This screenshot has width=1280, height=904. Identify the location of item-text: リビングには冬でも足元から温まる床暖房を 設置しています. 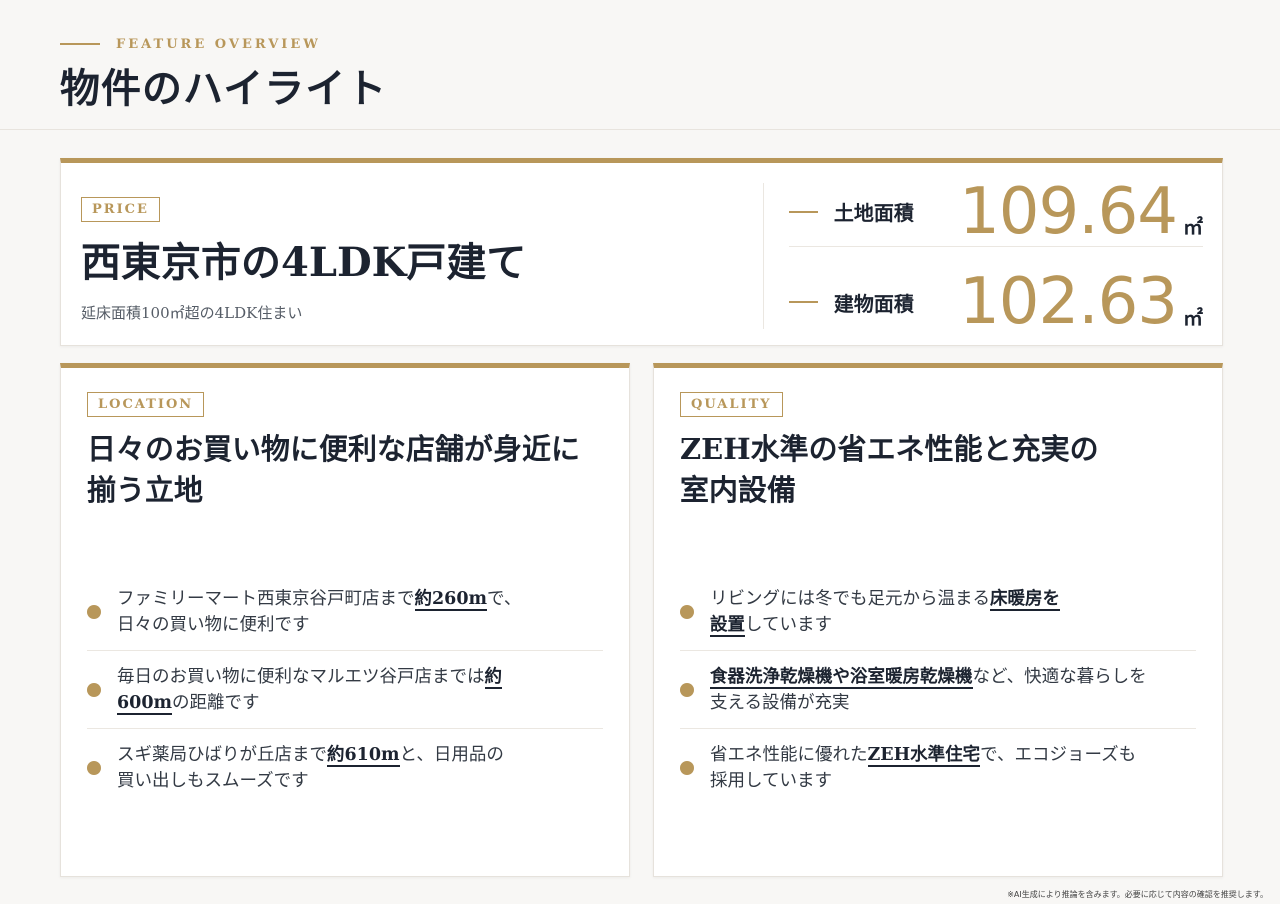
(885, 612).